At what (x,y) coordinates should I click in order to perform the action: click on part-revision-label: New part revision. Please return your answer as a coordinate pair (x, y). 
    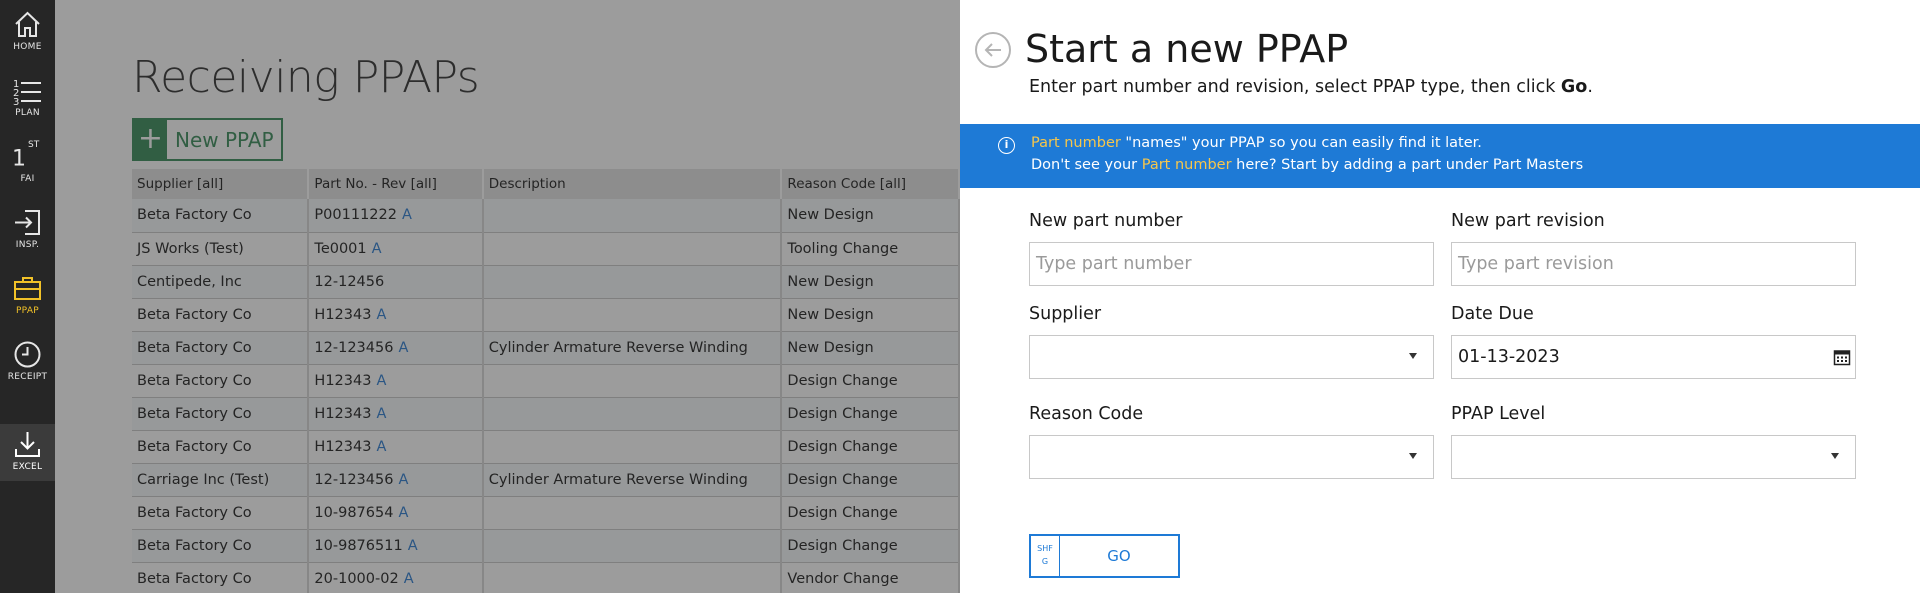
    Looking at the image, I should click on (1528, 221).